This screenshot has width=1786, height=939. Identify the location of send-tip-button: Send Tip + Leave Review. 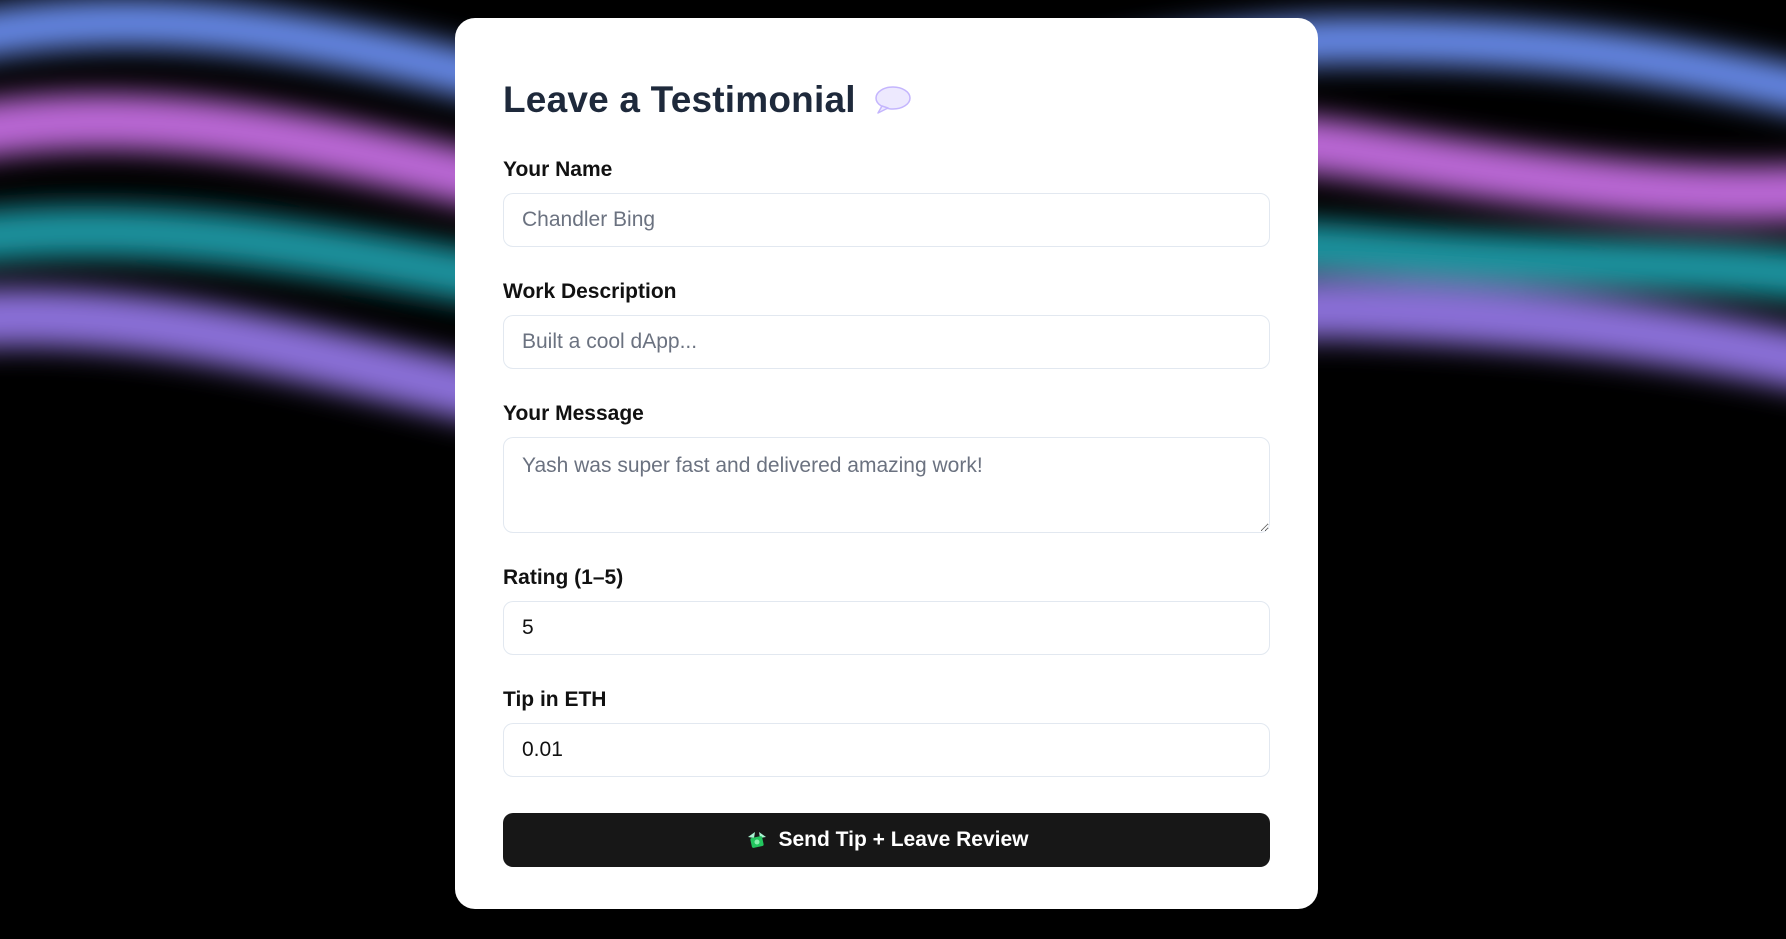
(886, 840).